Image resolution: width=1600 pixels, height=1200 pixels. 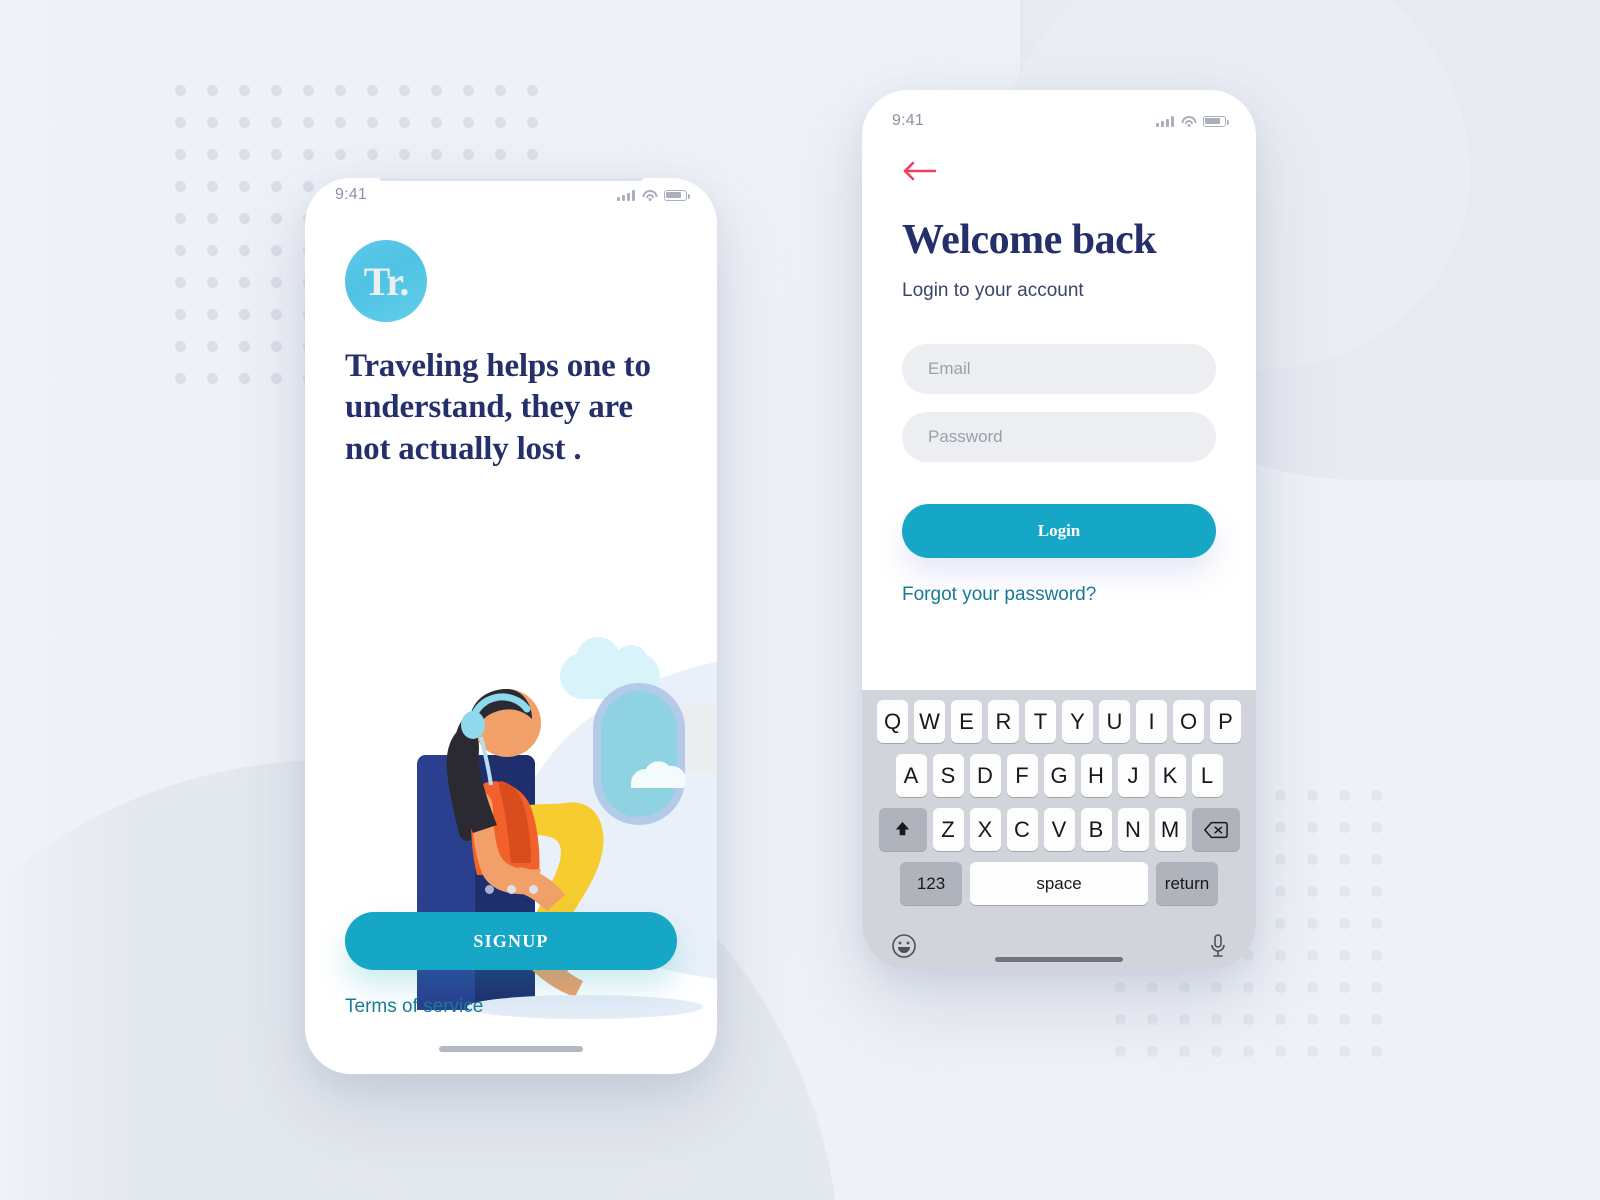 I want to click on page-indicator, so click(x=511, y=889).